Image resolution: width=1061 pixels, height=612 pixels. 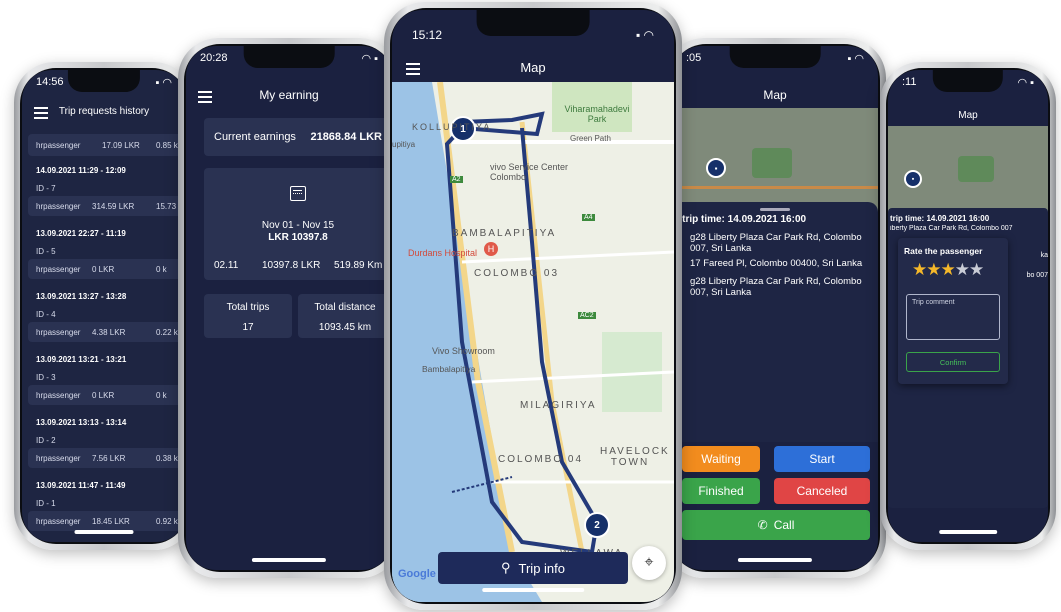 I want to click on map-label-vivo-showroom: Vivo Showroom, so click(x=463, y=351).